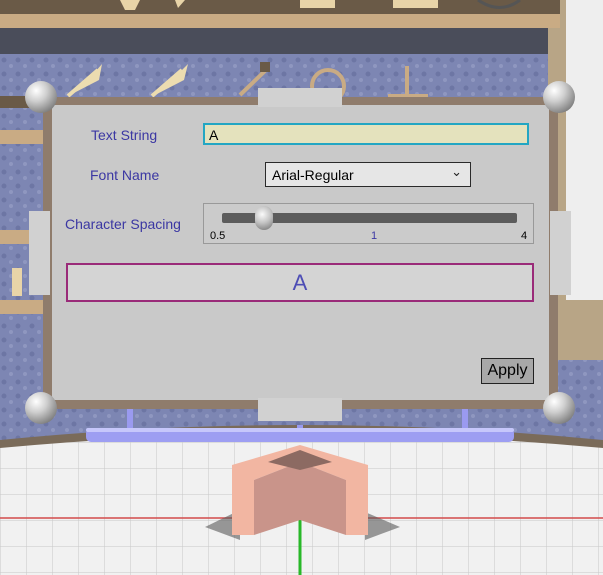  Describe the element at coordinates (368, 174) in the screenshot. I see `font-name-select: Arial-Regular ⌄` at that location.